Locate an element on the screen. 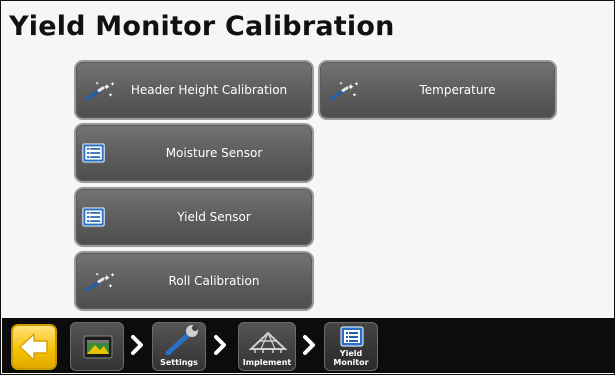 The height and width of the screenshot is (375, 615). roll-calibration-label: Roll Calibration is located at coordinates (214, 281).